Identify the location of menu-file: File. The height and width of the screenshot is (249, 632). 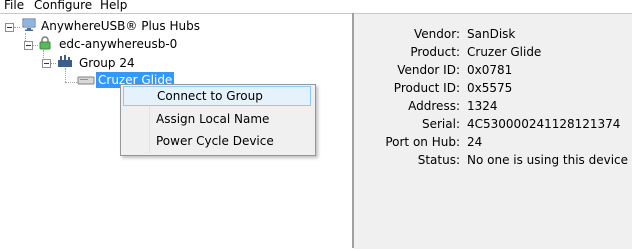
(14, 6).